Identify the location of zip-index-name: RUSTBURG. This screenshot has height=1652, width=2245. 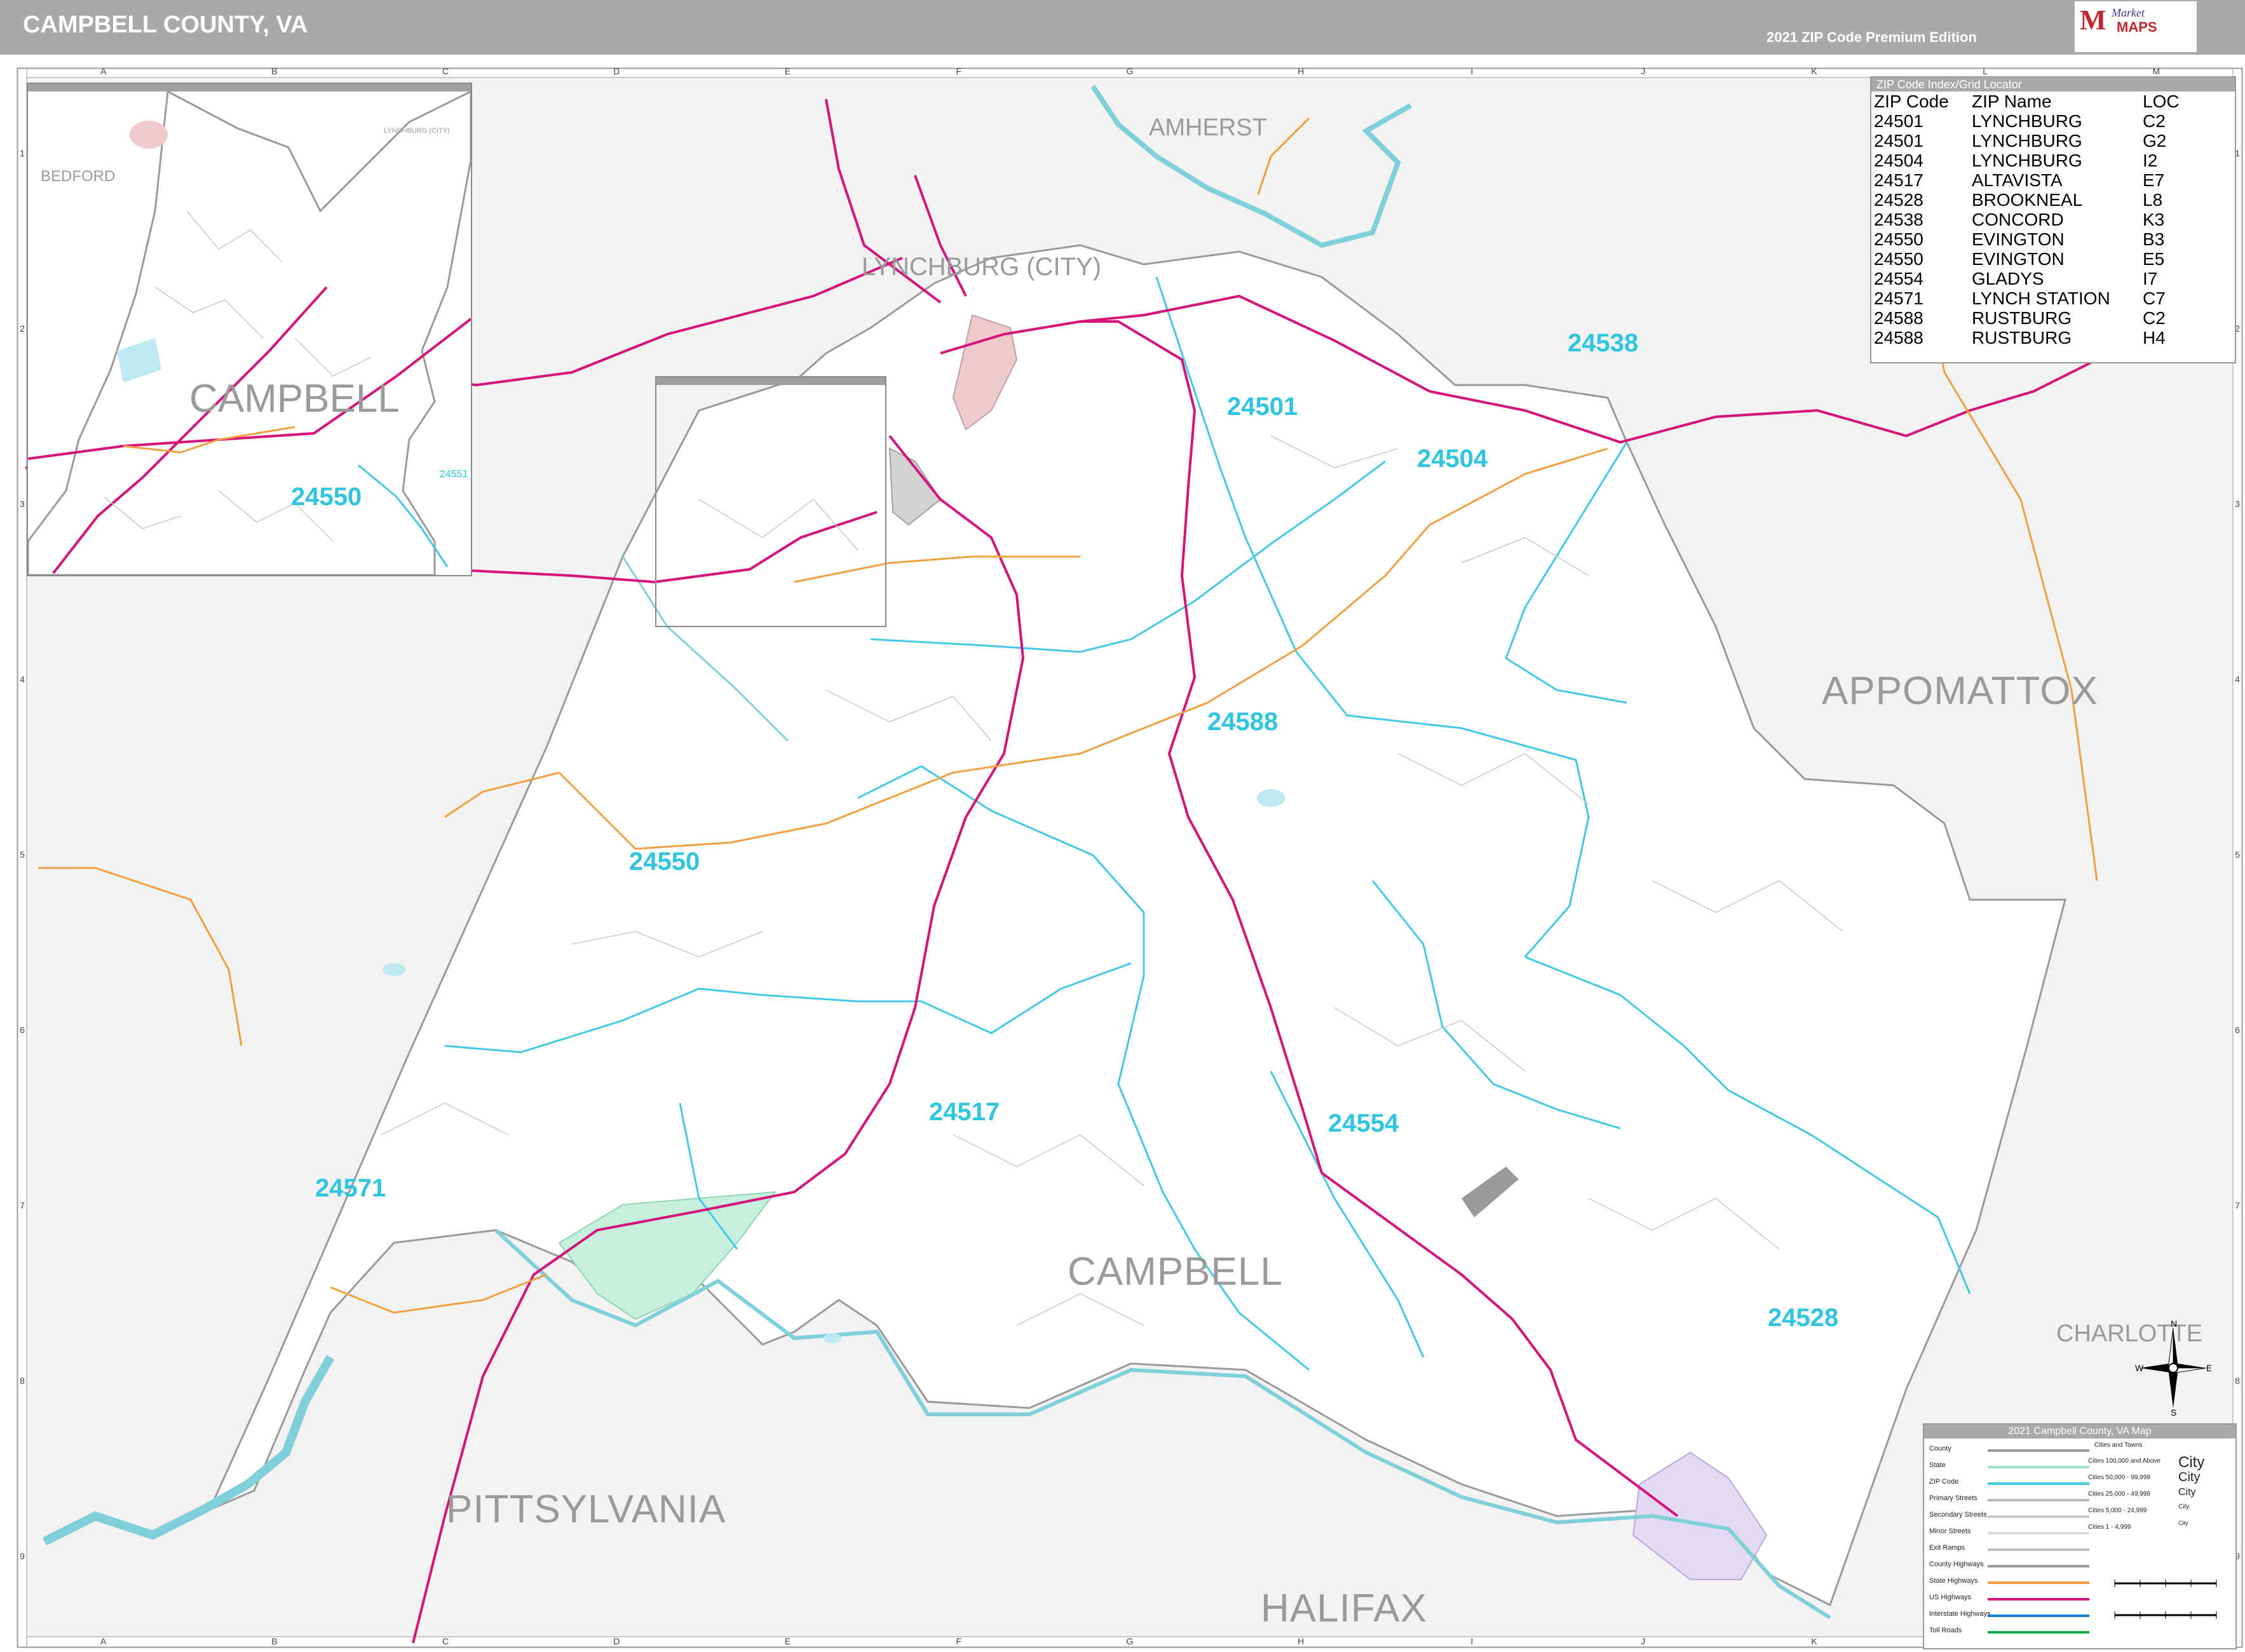
(2022, 338).